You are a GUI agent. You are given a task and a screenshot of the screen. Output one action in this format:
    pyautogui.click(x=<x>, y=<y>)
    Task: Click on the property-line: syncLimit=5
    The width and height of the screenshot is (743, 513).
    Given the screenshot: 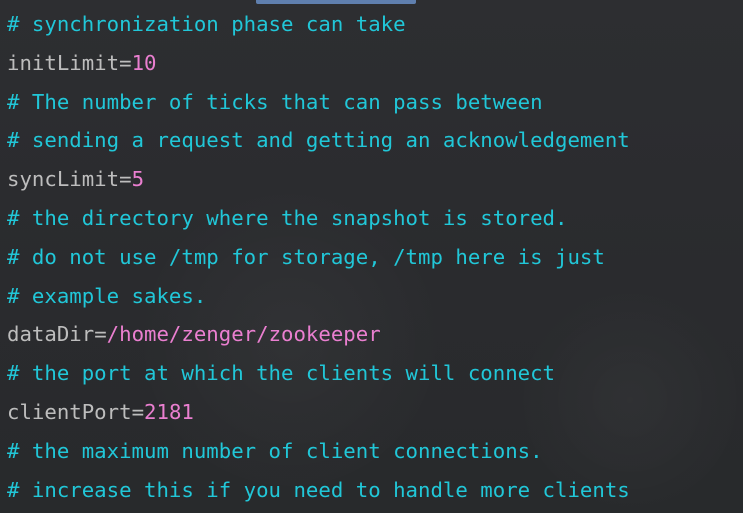 What is the action you would take?
    pyautogui.click(x=375, y=179)
    